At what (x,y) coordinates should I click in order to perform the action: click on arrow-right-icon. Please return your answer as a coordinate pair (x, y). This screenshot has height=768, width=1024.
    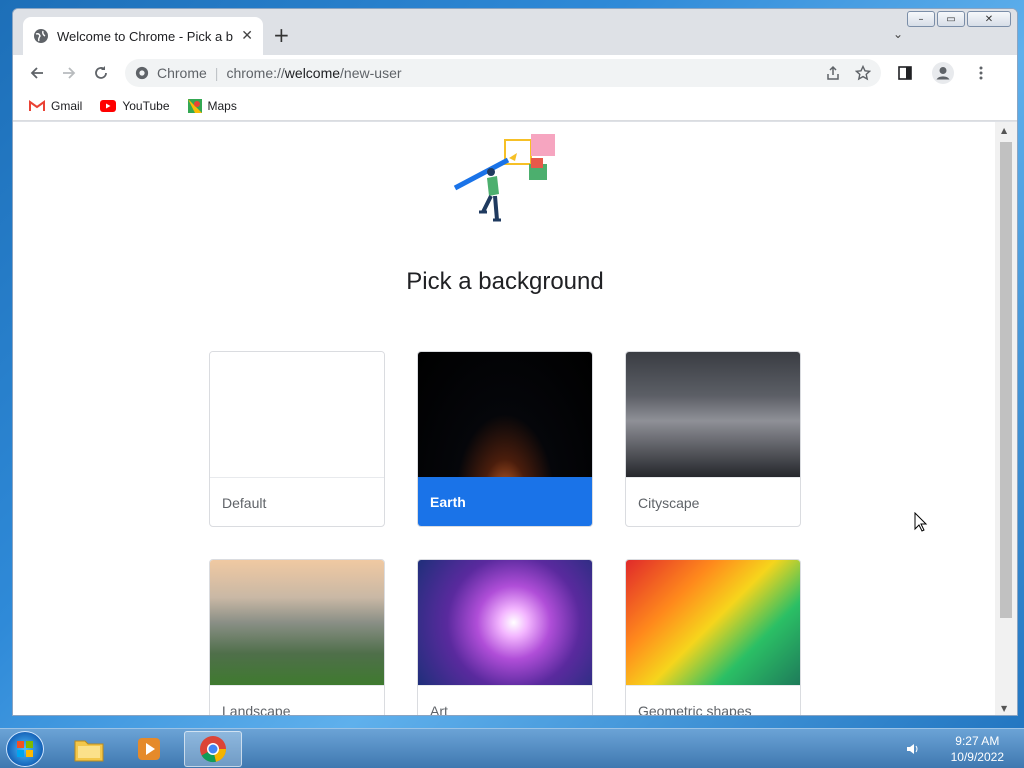
    Looking at the image, I should click on (69, 73).